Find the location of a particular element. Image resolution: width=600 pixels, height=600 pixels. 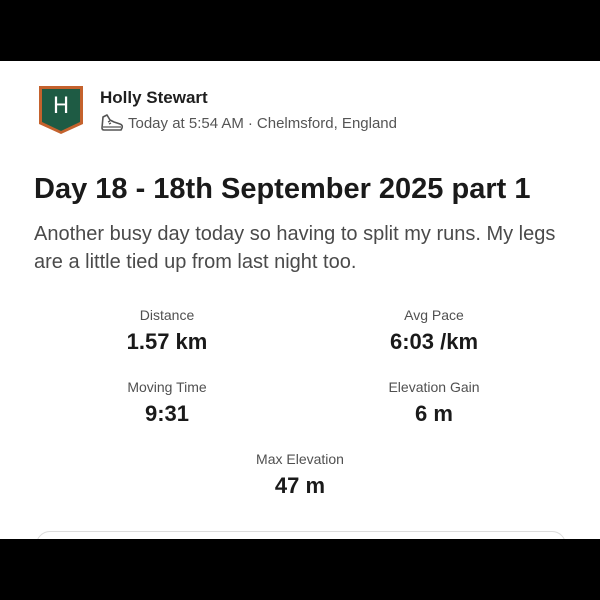

stat-distance: Distance 1.57 km is located at coordinates (167, 331).